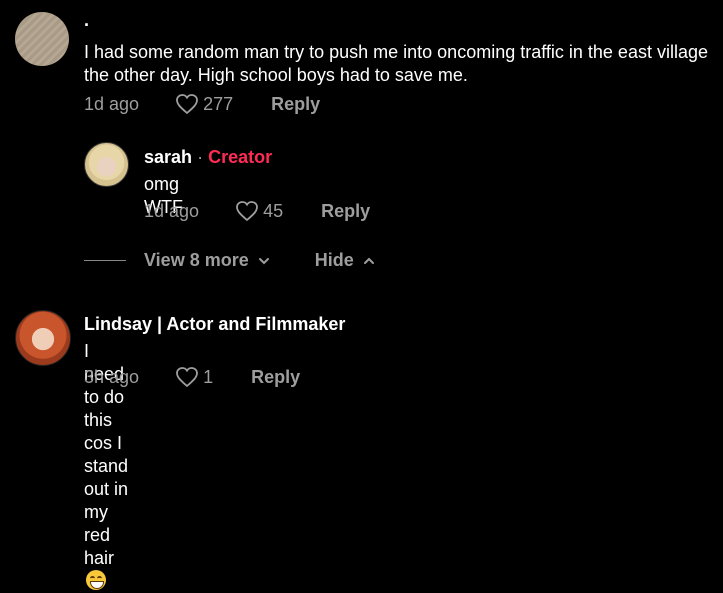 This screenshot has height=593, width=723. What do you see at coordinates (240, 157) in the screenshot?
I see `creator-badge: Creator` at bounding box center [240, 157].